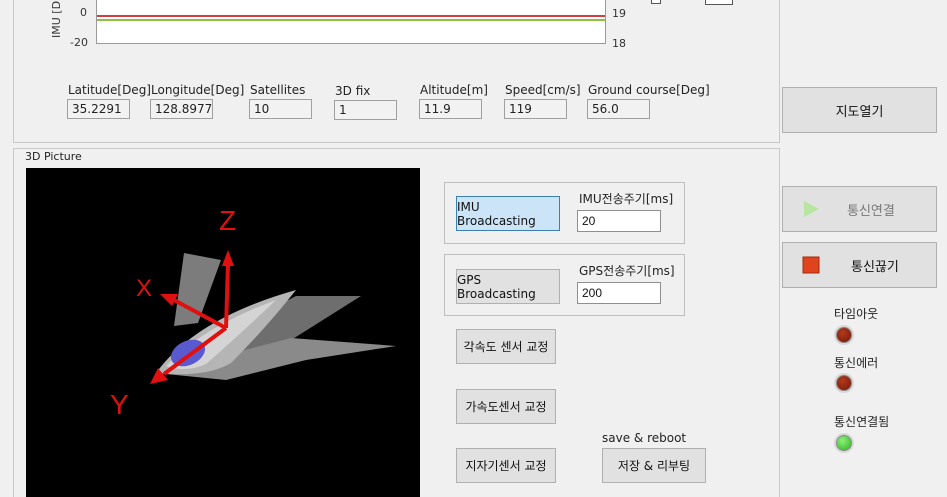 The width and height of the screenshot is (947, 497). Describe the element at coordinates (859, 110) in the screenshot. I see `open-map-button: 지도열기` at that location.